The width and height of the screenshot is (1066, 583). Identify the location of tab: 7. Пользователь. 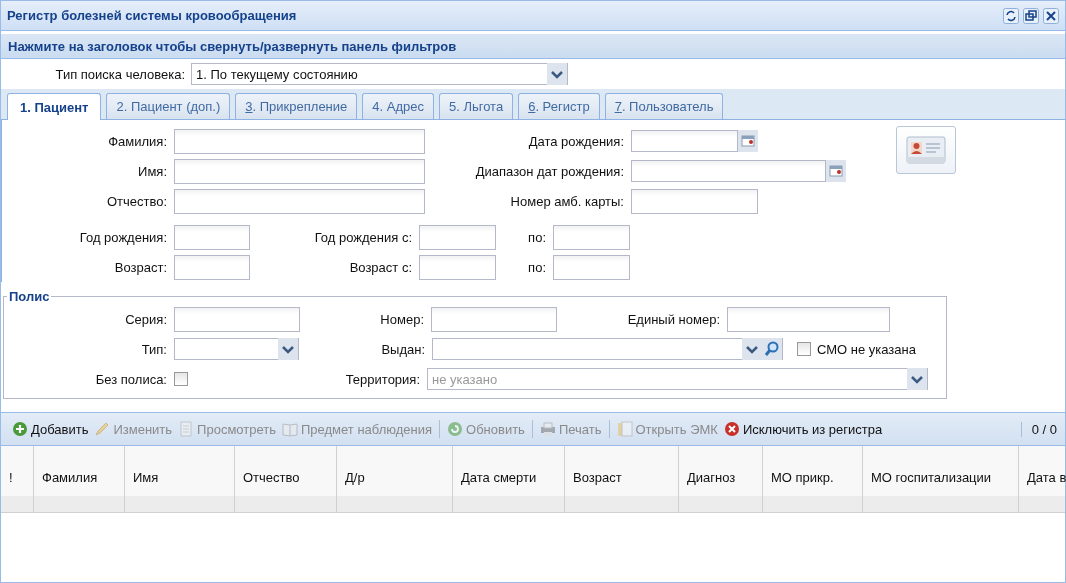
(664, 106).